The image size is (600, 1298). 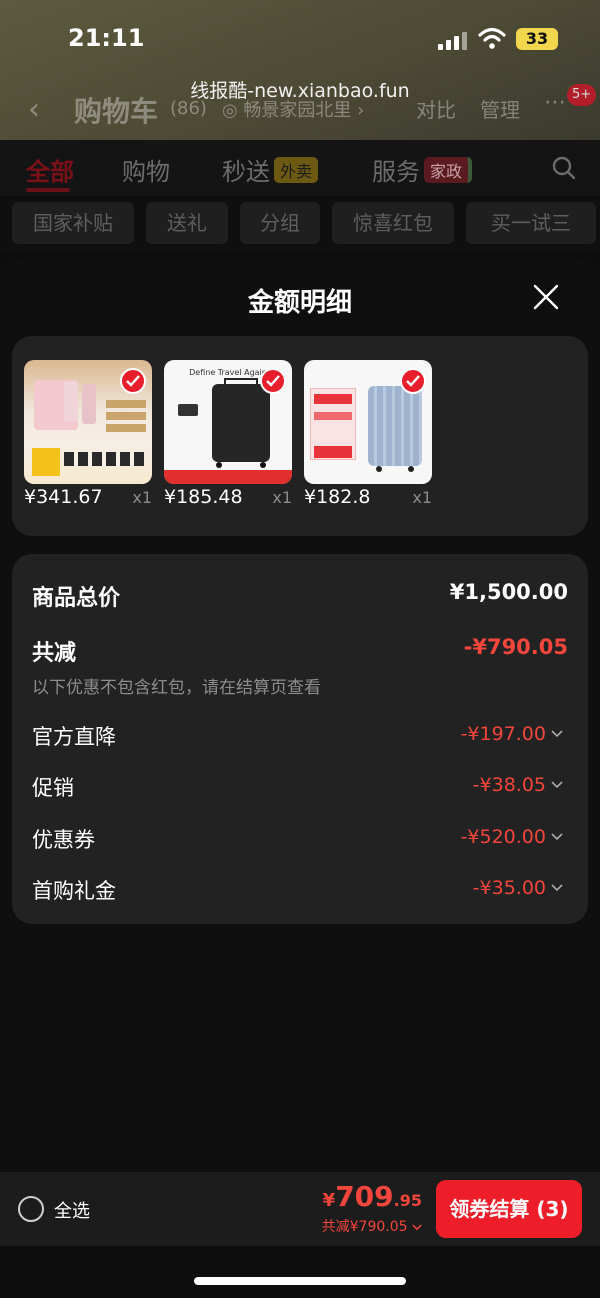 I want to click on total-reduction-value: -¥790.05, so click(x=515, y=647).